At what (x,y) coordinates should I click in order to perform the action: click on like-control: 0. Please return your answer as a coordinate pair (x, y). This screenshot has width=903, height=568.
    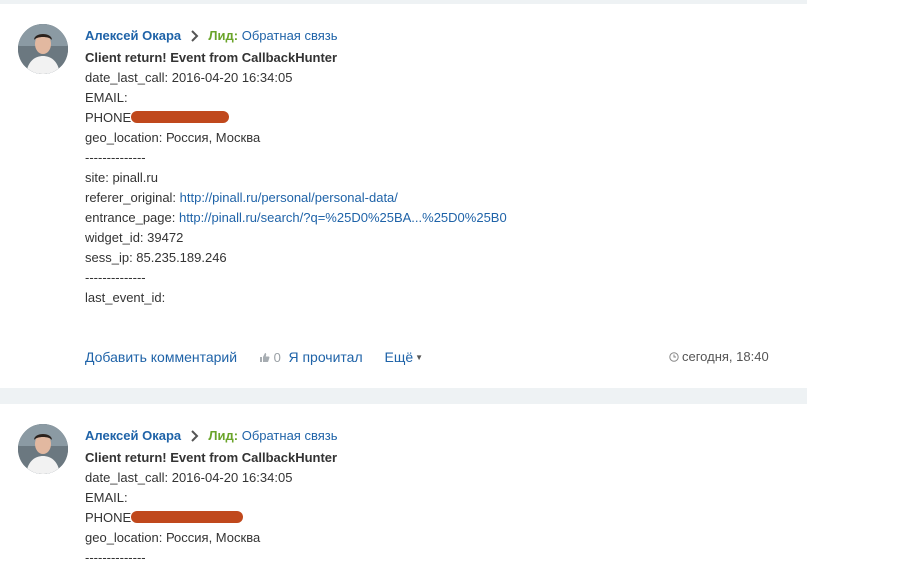
    Looking at the image, I should click on (271, 357).